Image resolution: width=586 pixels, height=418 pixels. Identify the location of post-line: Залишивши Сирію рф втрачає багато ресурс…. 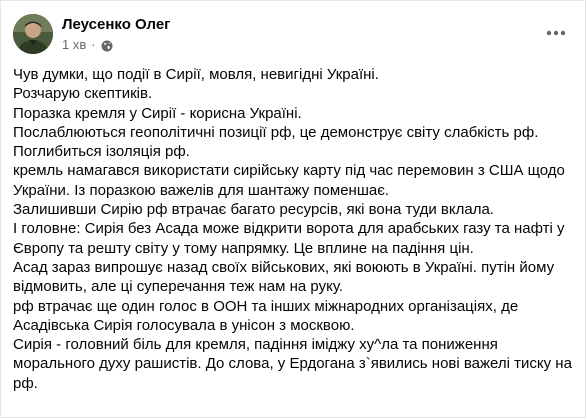
(253, 210).